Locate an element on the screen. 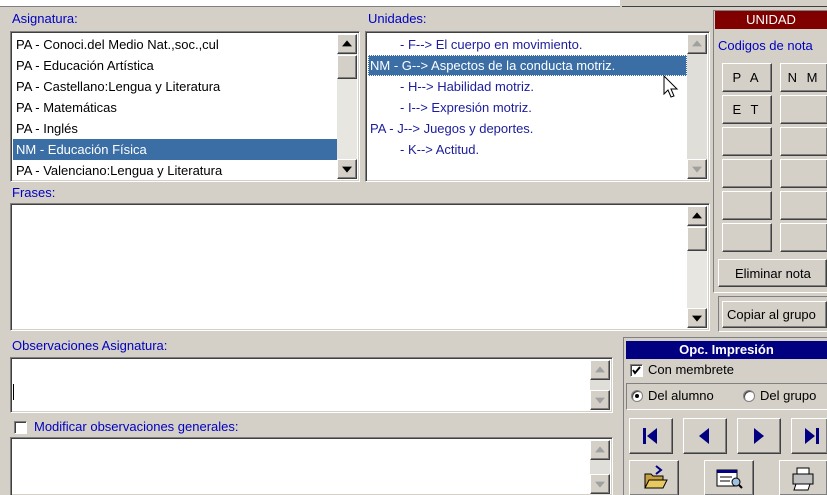  impresion-header: Opc. Impresión is located at coordinates (726, 350).